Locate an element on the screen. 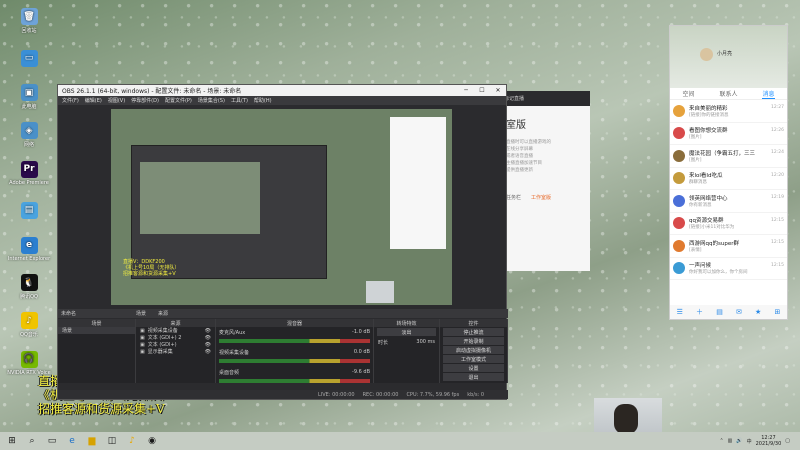  source-type-icon: ▣ is located at coordinates (142, 351).